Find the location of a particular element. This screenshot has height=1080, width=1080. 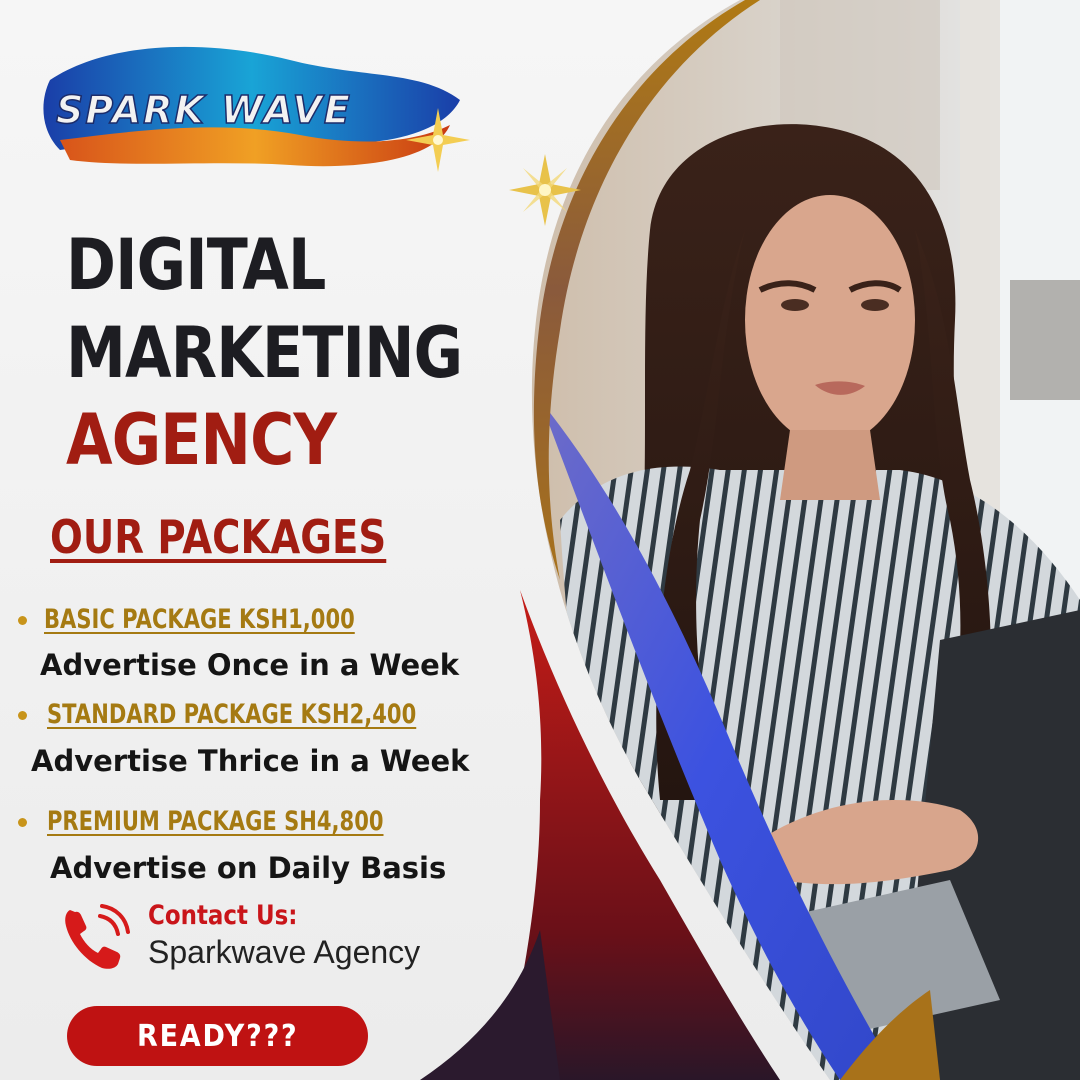

package-premium-name: PREMIUM PACKAGE SH4,800 is located at coordinates (215, 821).